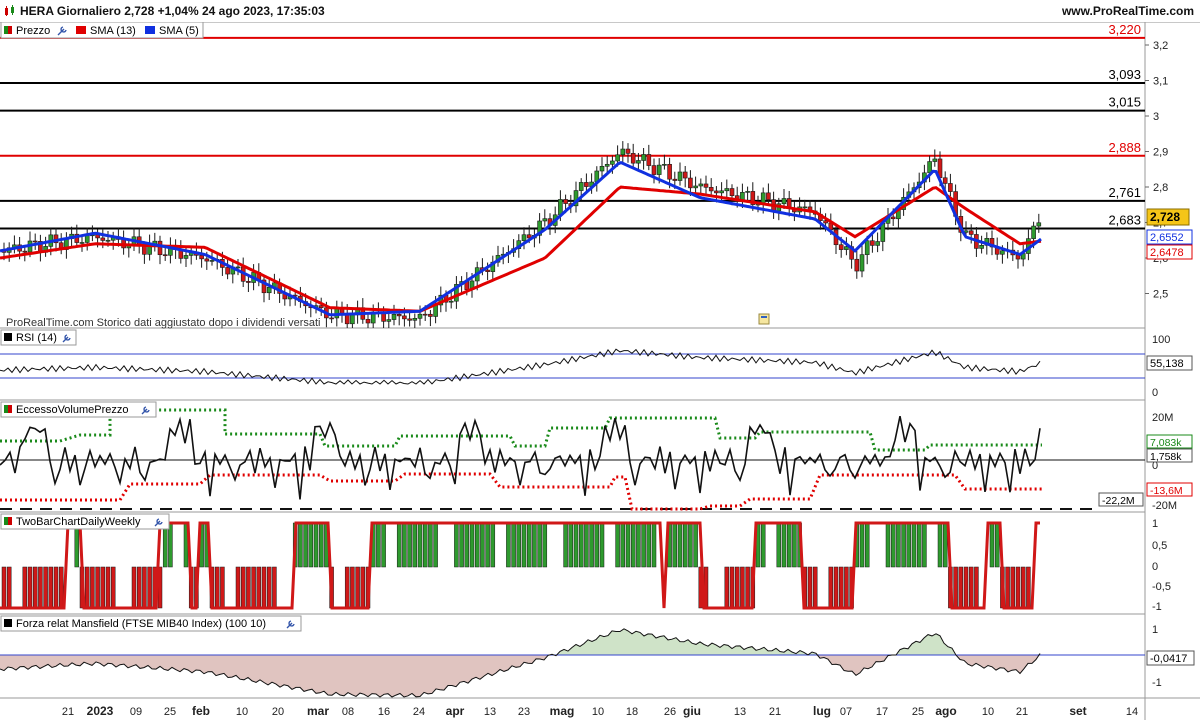 Image resolution: width=1200 pixels, height=720 pixels. I want to click on price-tick: 2,8, so click(1160, 188).